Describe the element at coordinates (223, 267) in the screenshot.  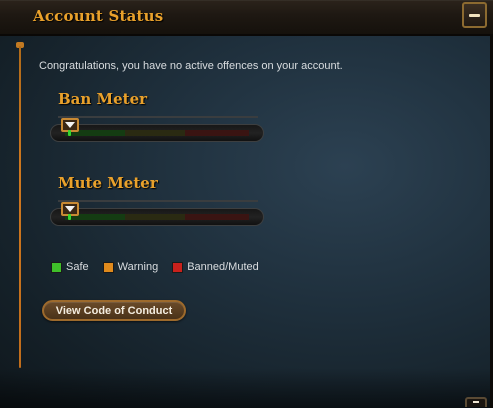
I see `legend-label-banned: Banned/Muted` at that location.